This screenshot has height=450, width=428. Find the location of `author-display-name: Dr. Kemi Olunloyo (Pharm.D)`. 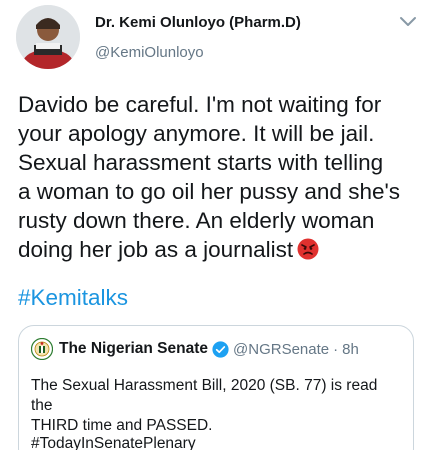

author-display-name: Dr. Kemi Olunloyo (Pharm.D) is located at coordinates (198, 22).